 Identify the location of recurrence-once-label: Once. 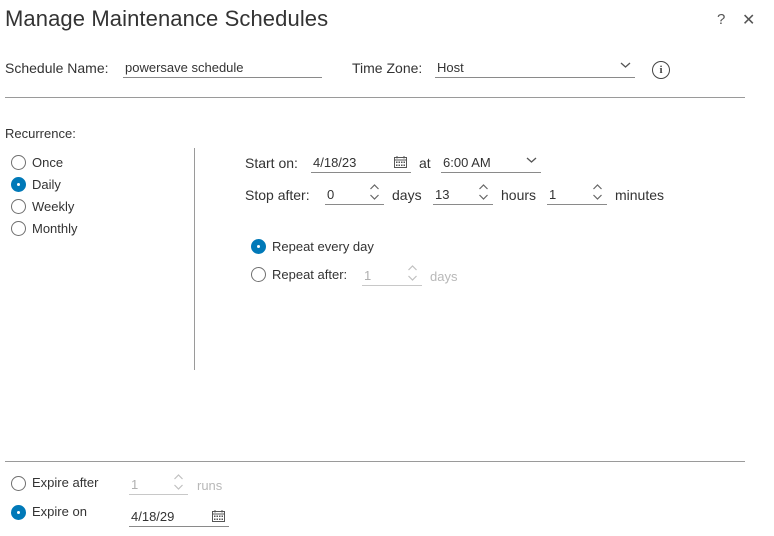
(48, 162).